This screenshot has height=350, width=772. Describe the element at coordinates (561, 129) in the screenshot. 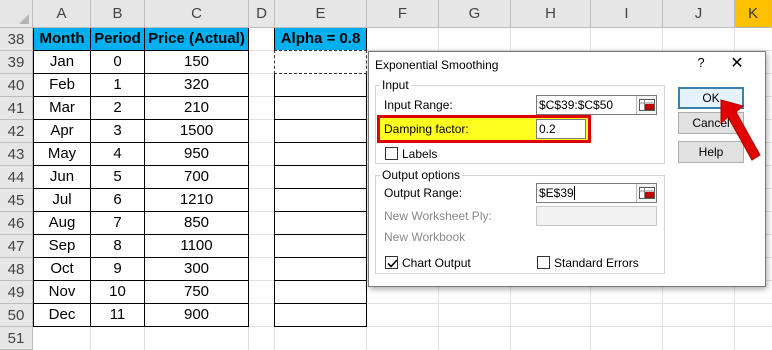

I see `damping-factor-field: 0.2` at that location.